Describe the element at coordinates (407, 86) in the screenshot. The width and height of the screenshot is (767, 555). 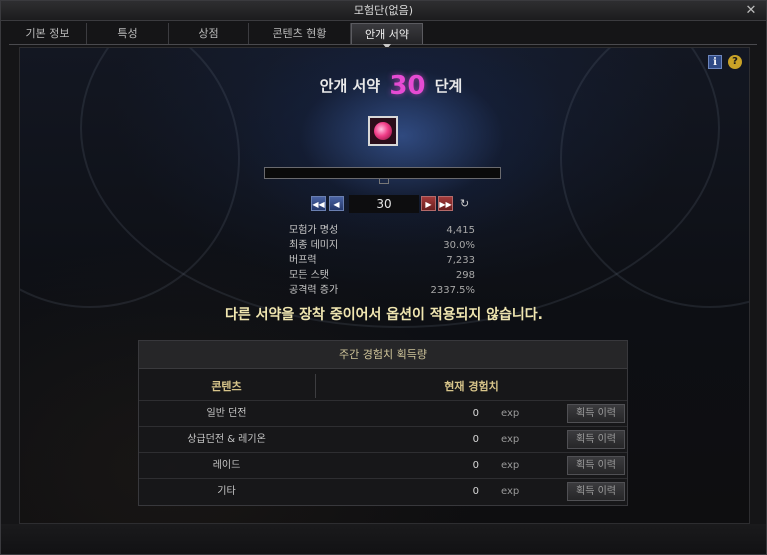
I see `pact-level-number: 30` at that location.